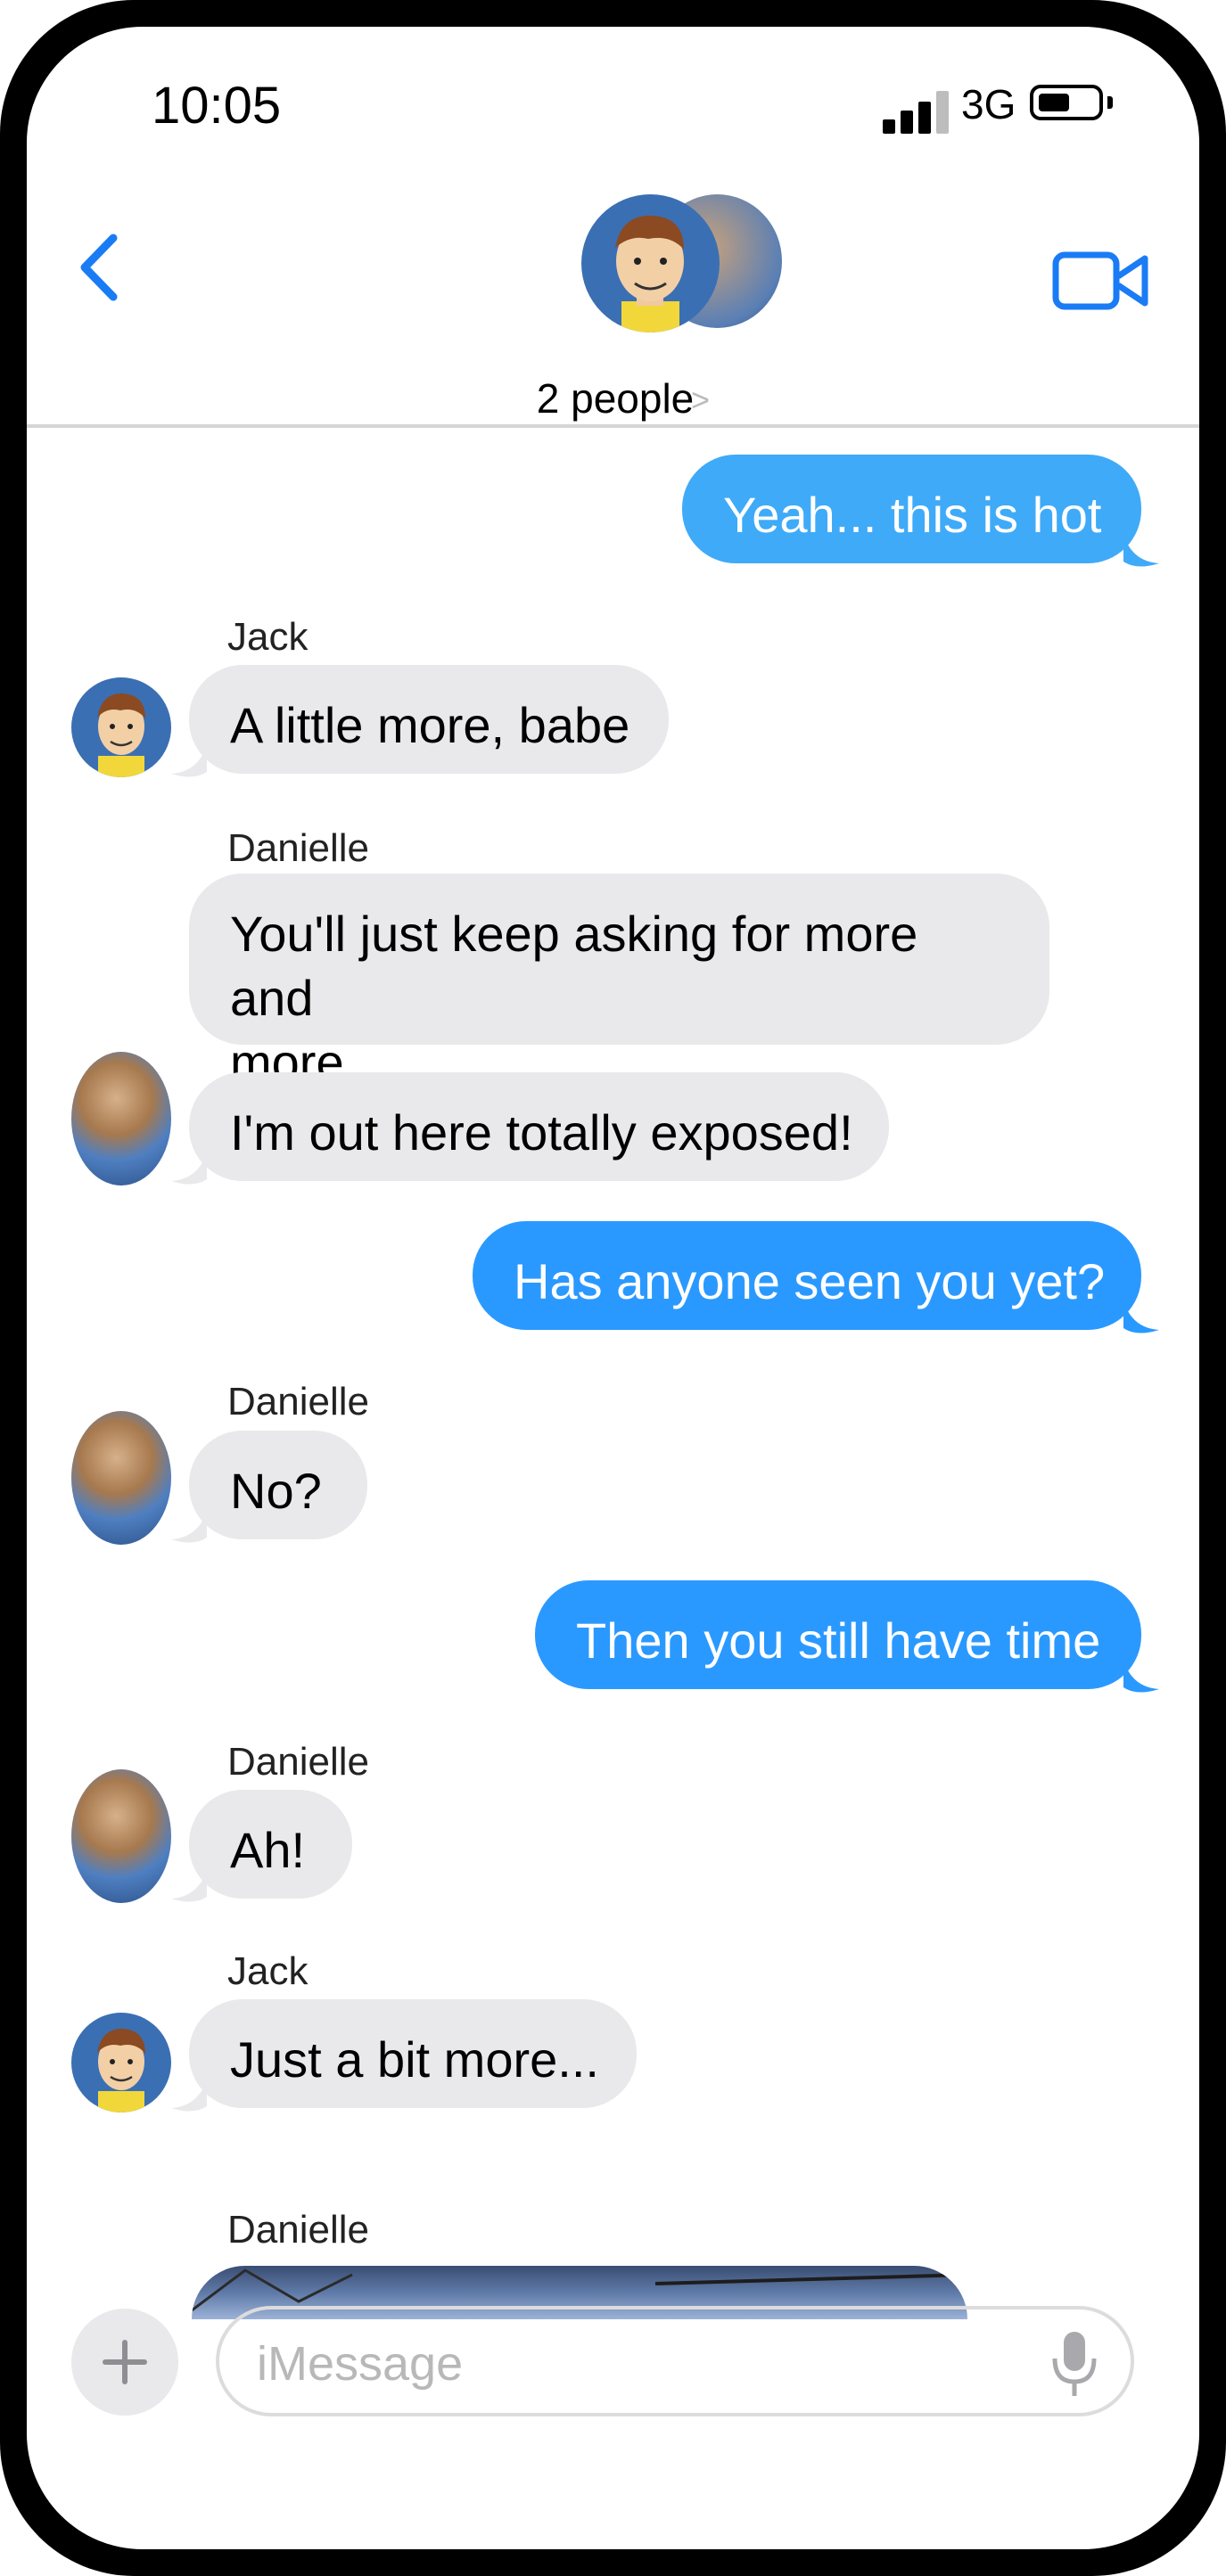  I want to click on chevron-right-icon: >, so click(701, 399).